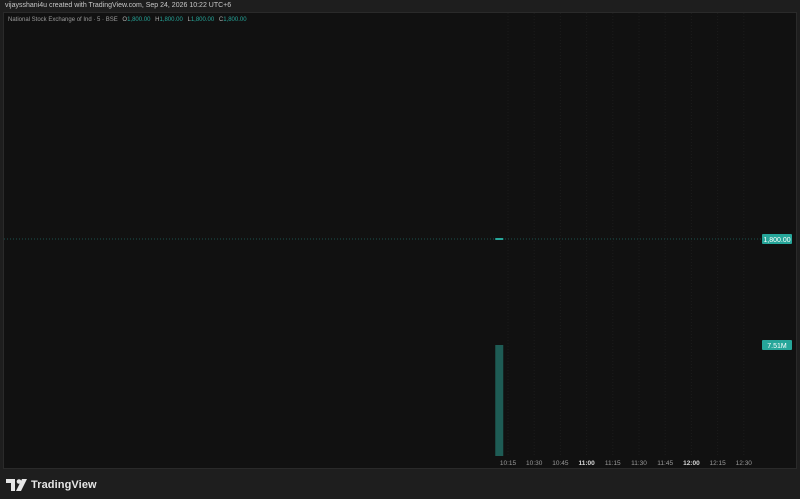 Image resolution: width=800 pixels, height=499 pixels. I want to click on legend-low-value: 1,800.00, so click(202, 20).